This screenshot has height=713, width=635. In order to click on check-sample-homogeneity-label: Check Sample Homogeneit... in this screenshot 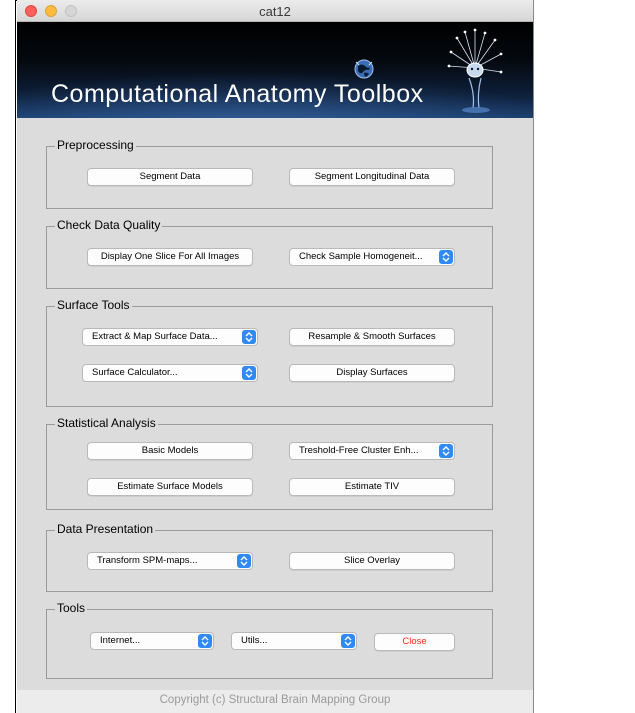, I will do `click(361, 256)`.